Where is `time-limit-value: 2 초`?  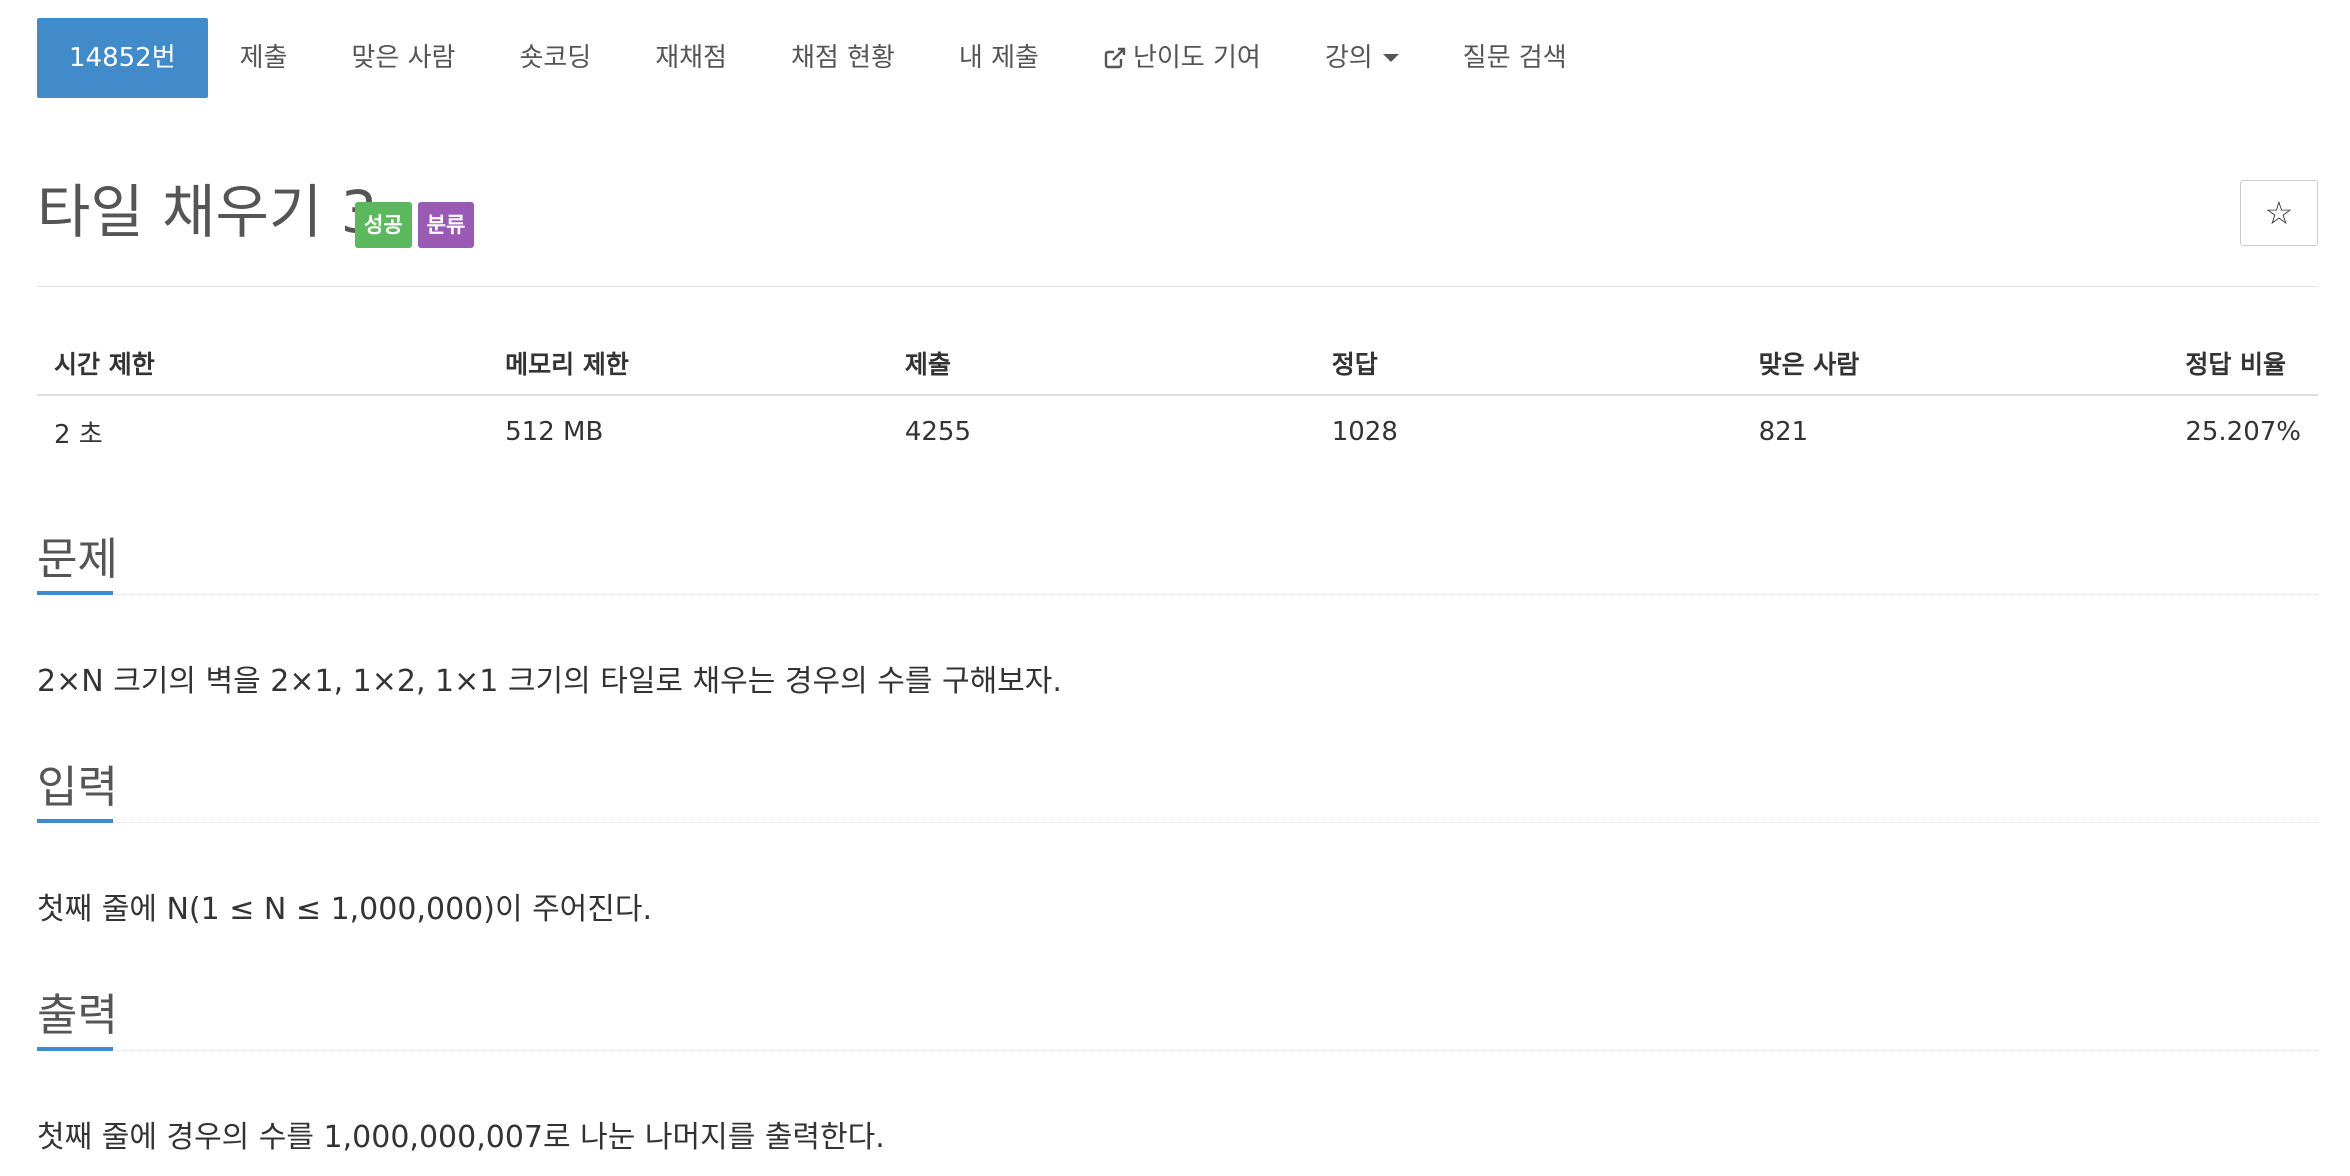
time-limit-value: 2 초 is located at coordinates (78, 434).